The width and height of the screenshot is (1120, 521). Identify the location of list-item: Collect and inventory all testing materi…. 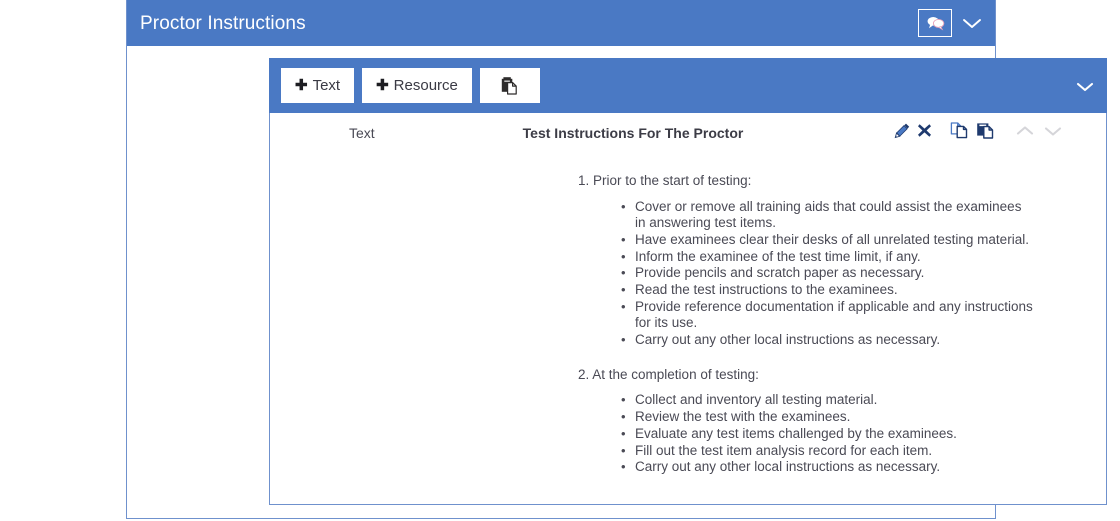
(828, 400).